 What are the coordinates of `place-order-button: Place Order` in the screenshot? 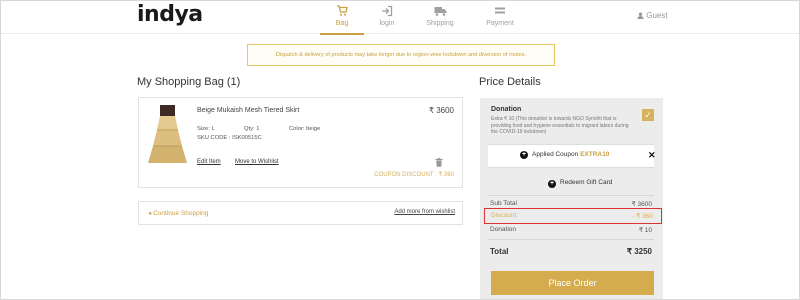 It's located at (572, 283).